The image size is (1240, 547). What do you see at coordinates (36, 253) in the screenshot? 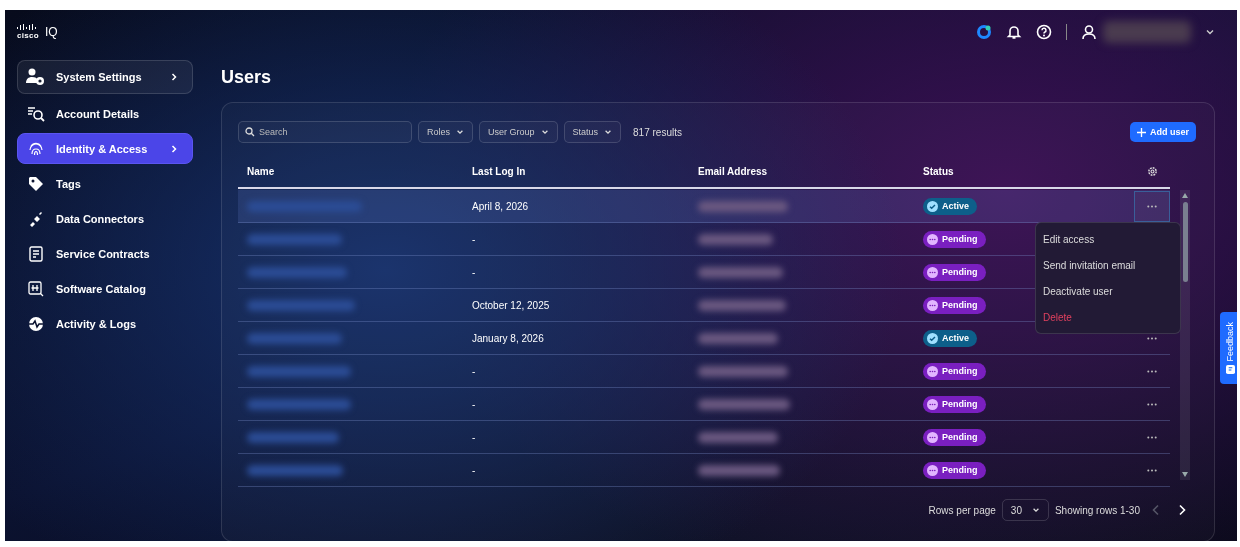
I see `document-icon` at bounding box center [36, 253].